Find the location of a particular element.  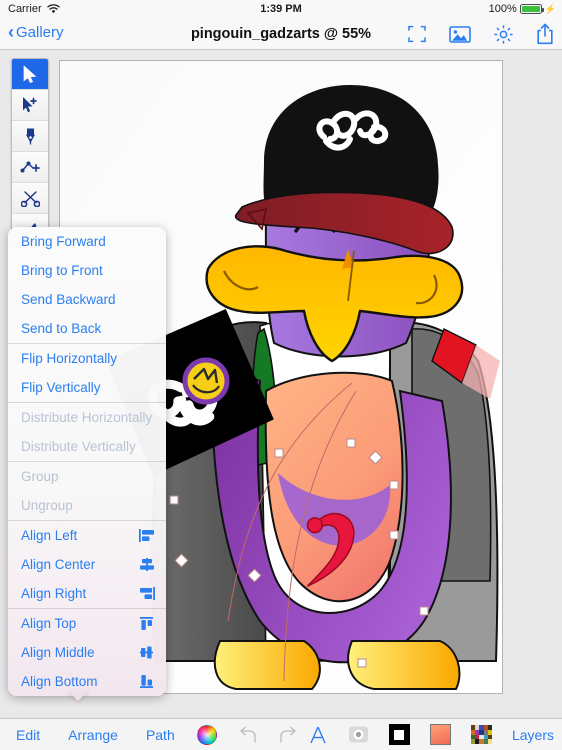

status-bar-right: 100% ⚡ is located at coordinates (522, 9).